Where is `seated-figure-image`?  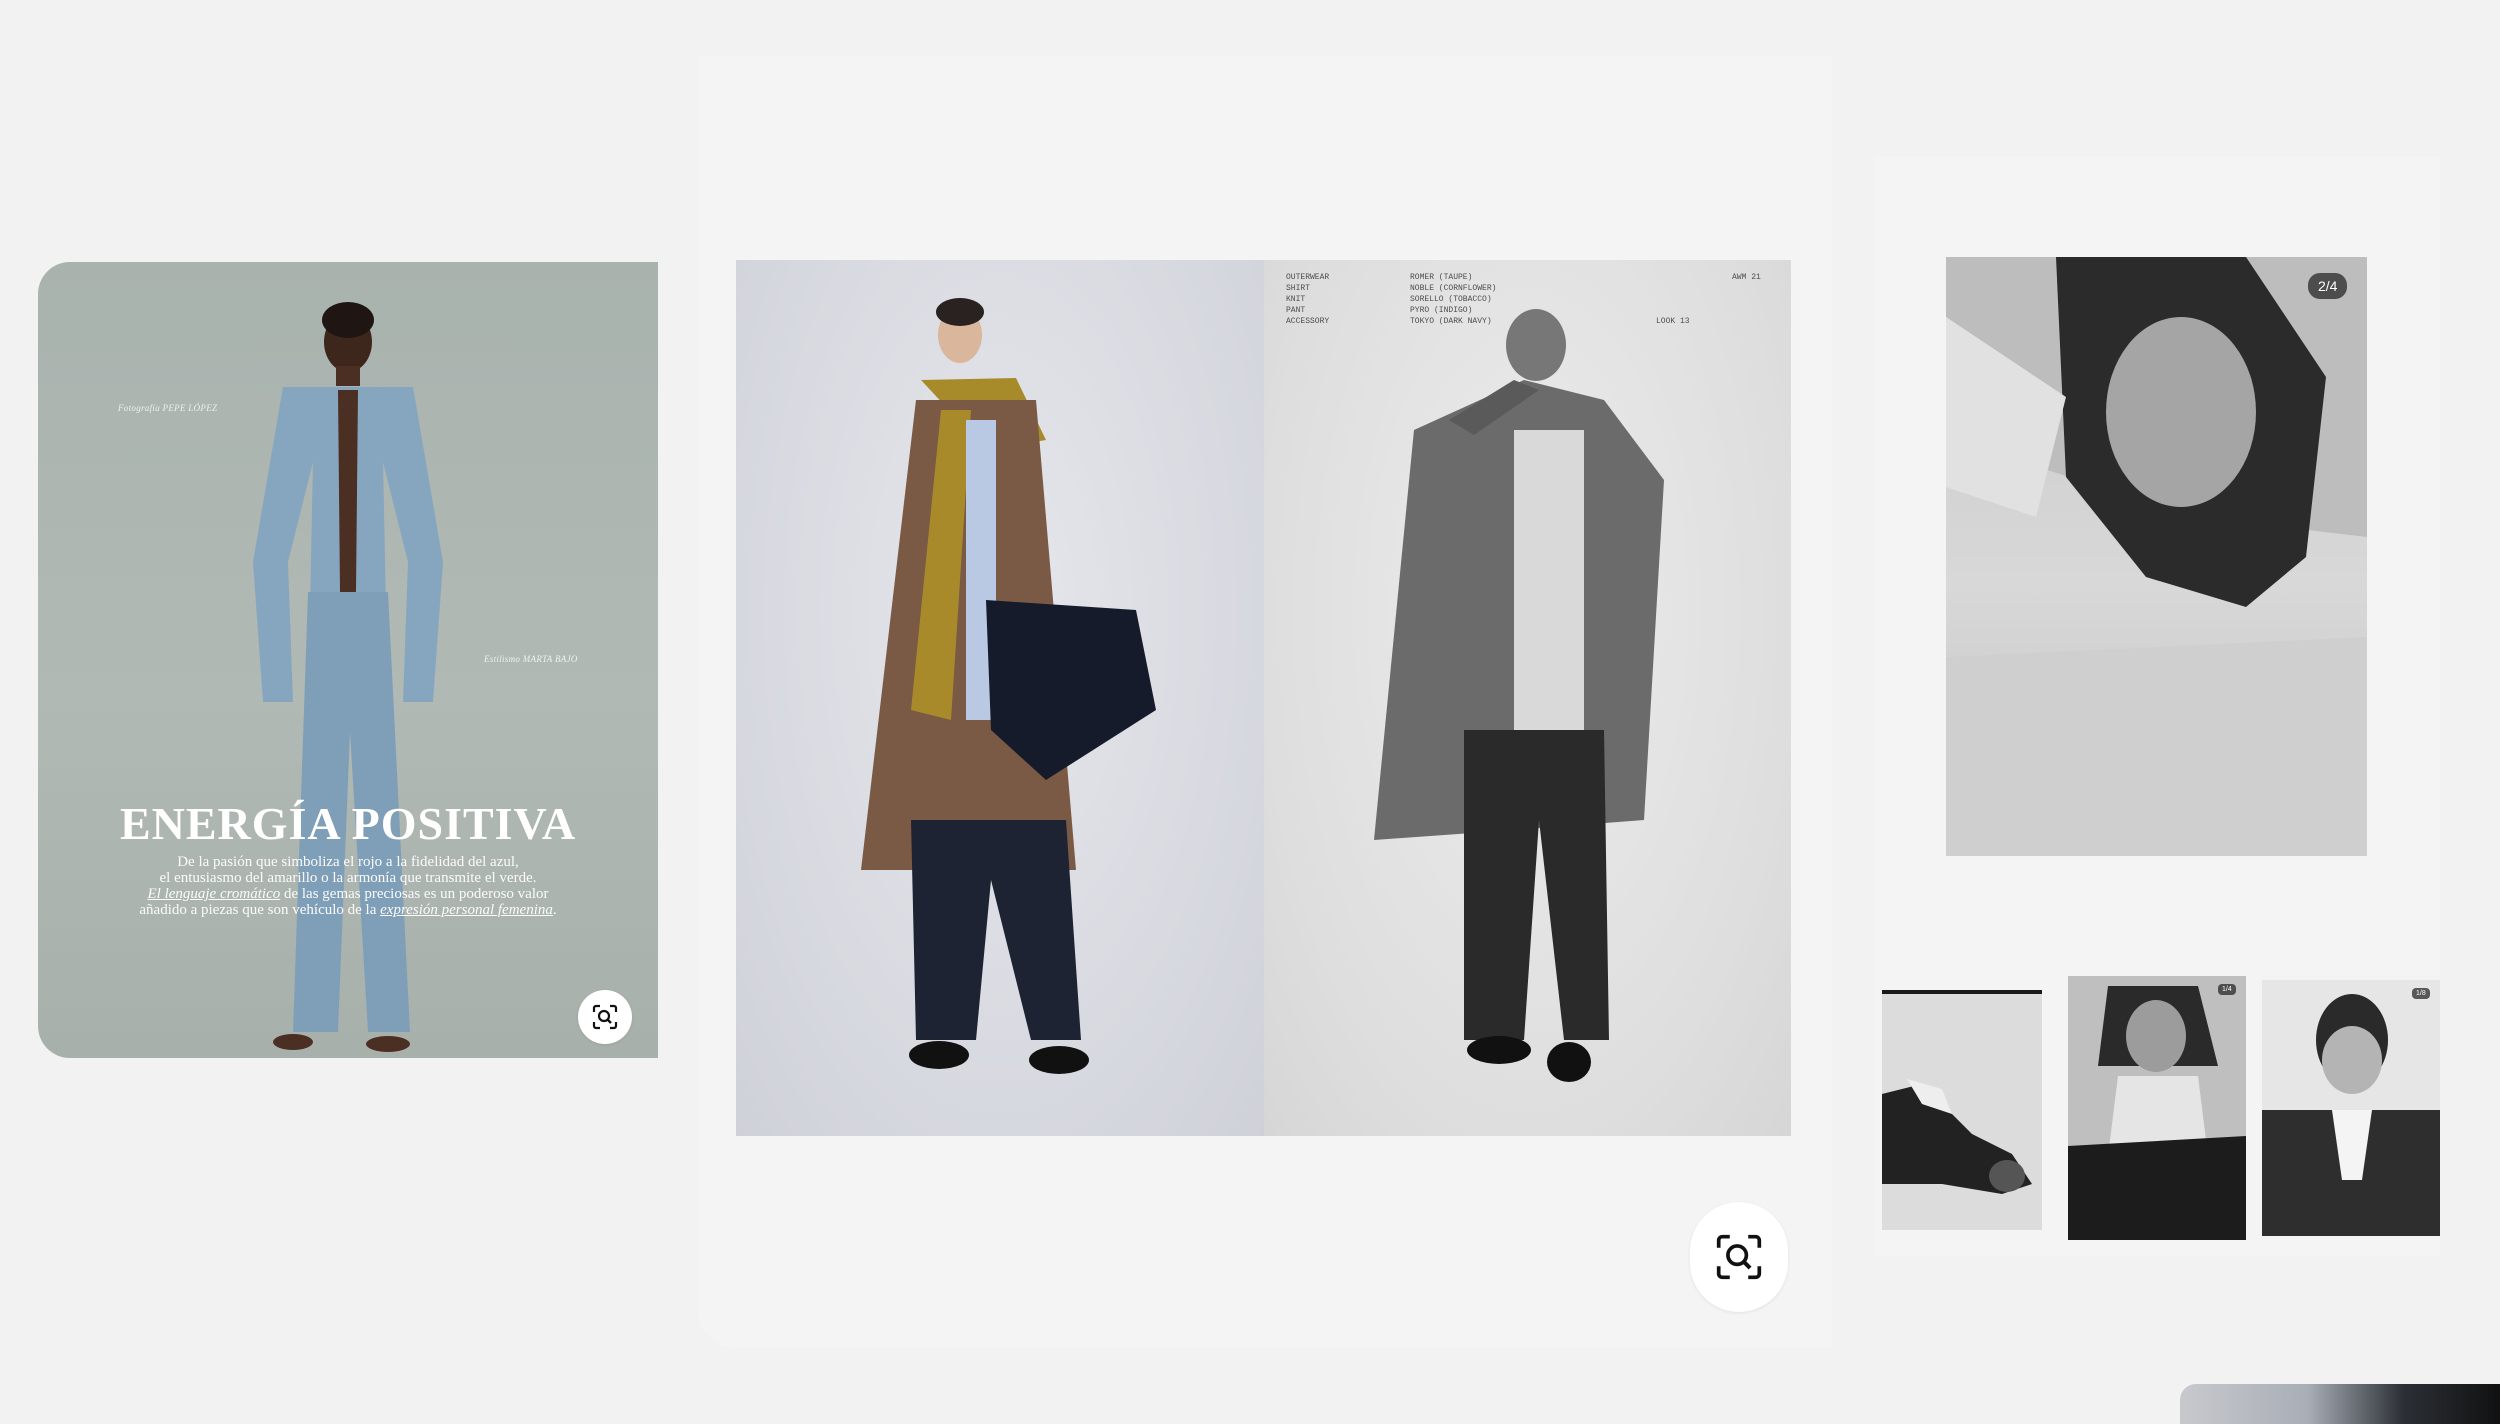 seated-figure-image is located at coordinates (2157, 1113).